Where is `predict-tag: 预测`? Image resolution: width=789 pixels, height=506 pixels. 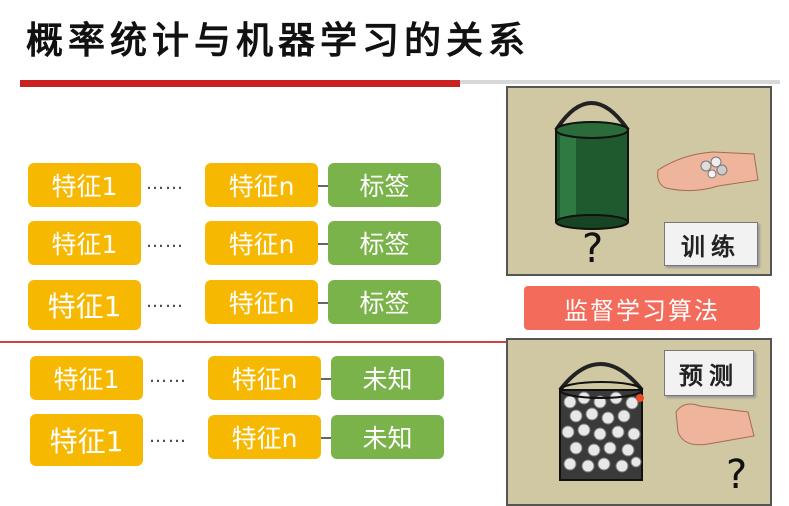
predict-tag: 预测 is located at coordinates (709, 373).